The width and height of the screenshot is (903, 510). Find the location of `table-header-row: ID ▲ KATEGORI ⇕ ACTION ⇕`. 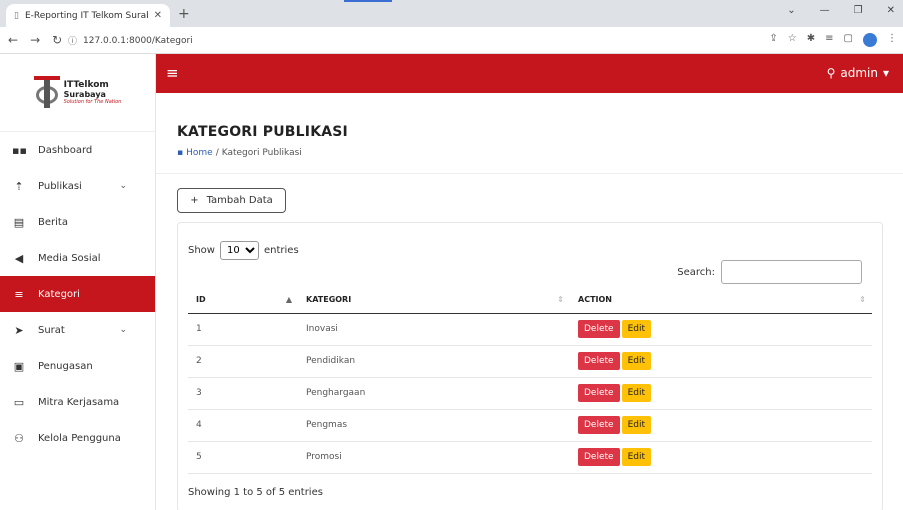

table-header-row: ID ▲ KATEGORI ⇕ ACTION ⇕ is located at coordinates (530, 300).